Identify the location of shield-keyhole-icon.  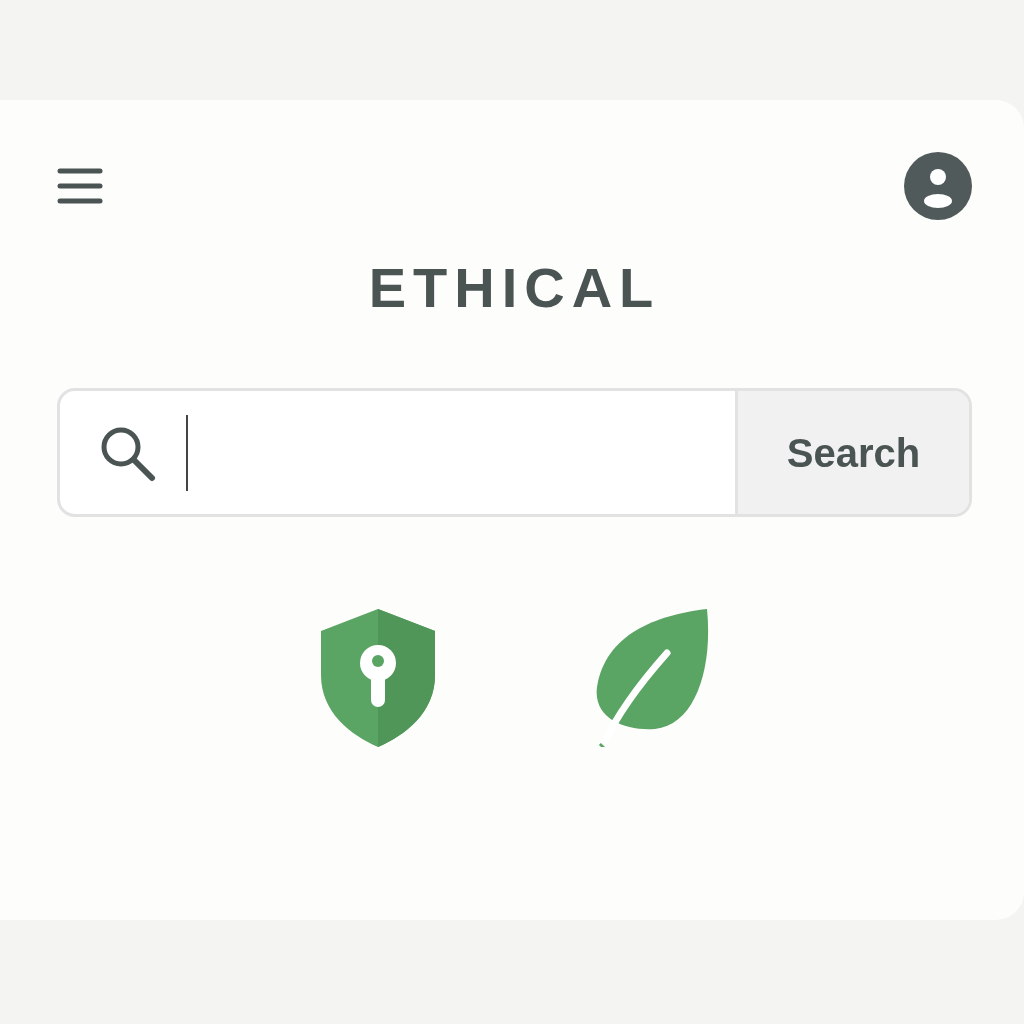
(377, 678).